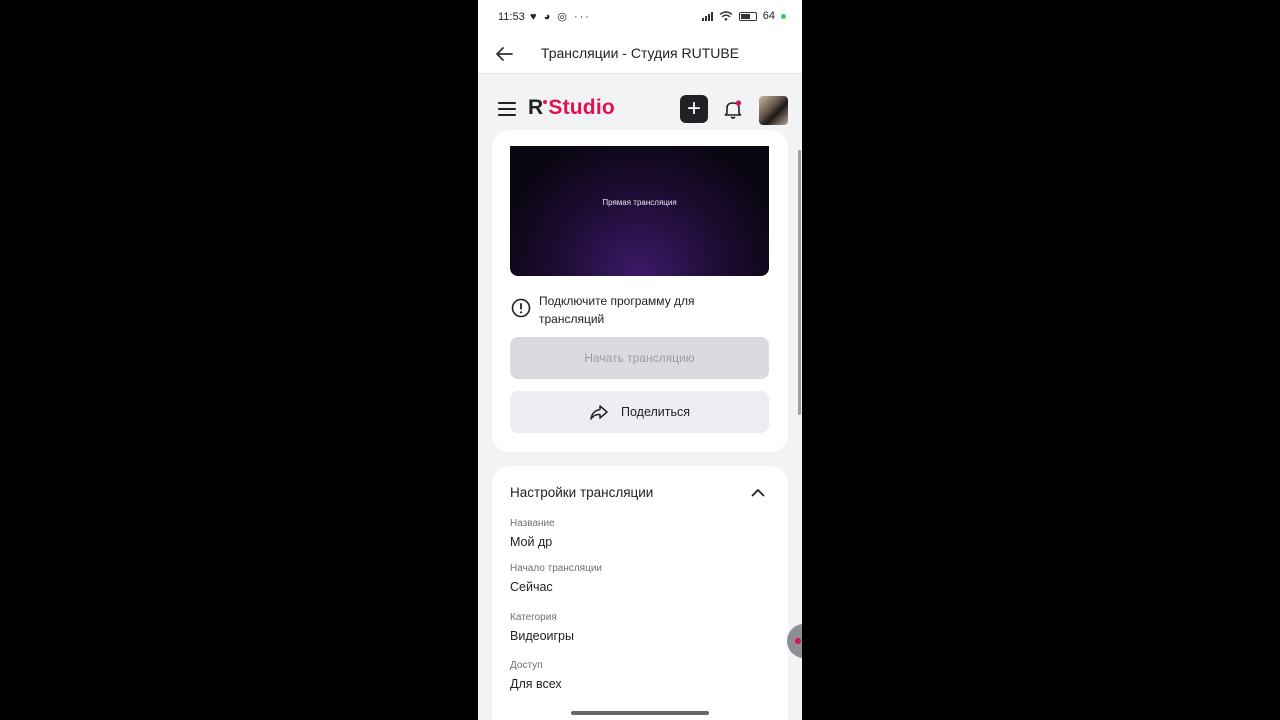  I want to click on page-title: Трансляции - Студия RUTUBE, so click(640, 53).